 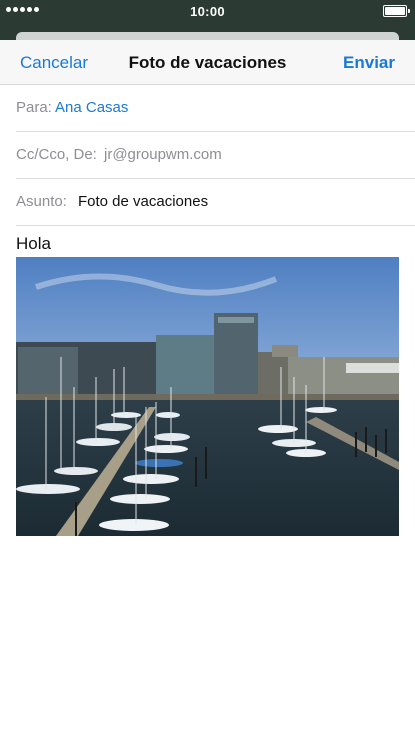 I want to click on background-sheet-edge, so click(x=207, y=36).